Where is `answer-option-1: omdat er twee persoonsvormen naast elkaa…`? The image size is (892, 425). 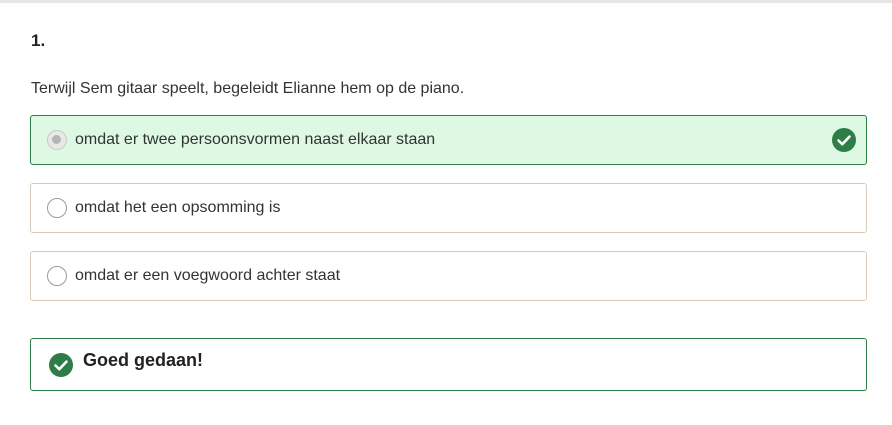 answer-option-1: omdat er twee persoonsvormen naast elkaa… is located at coordinates (448, 140).